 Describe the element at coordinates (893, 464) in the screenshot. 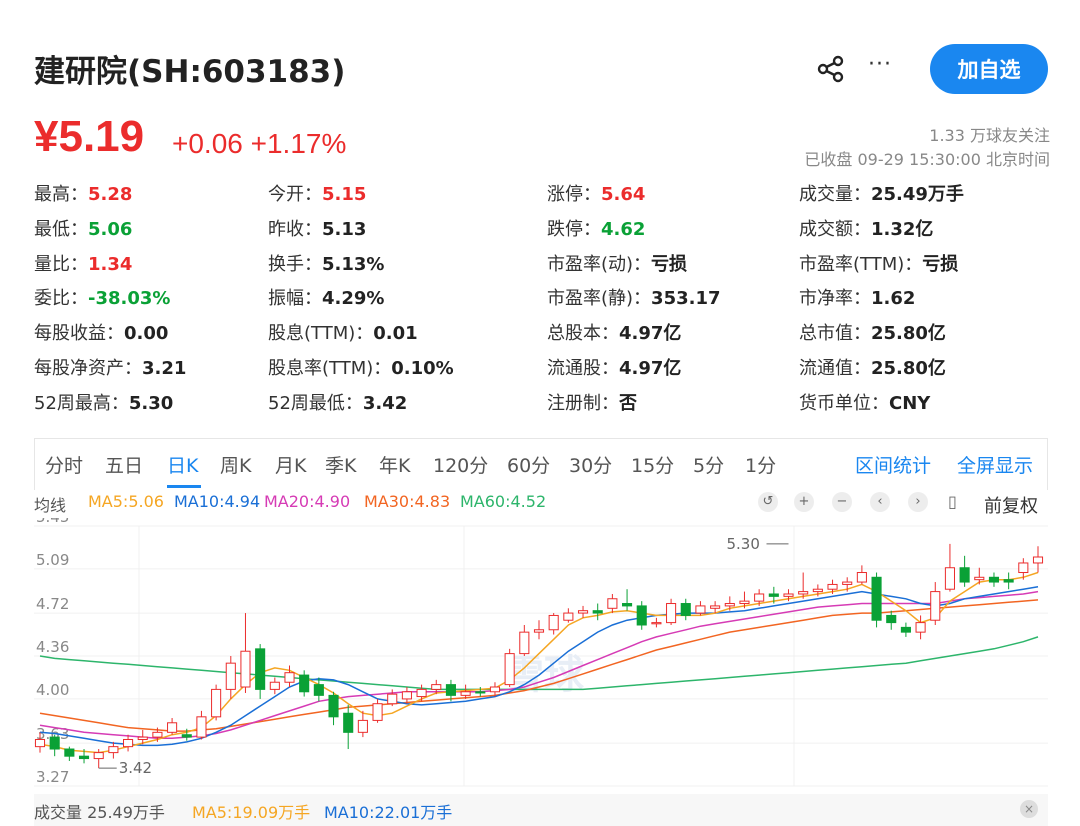

I see `range-stats-link: 区间统计` at that location.